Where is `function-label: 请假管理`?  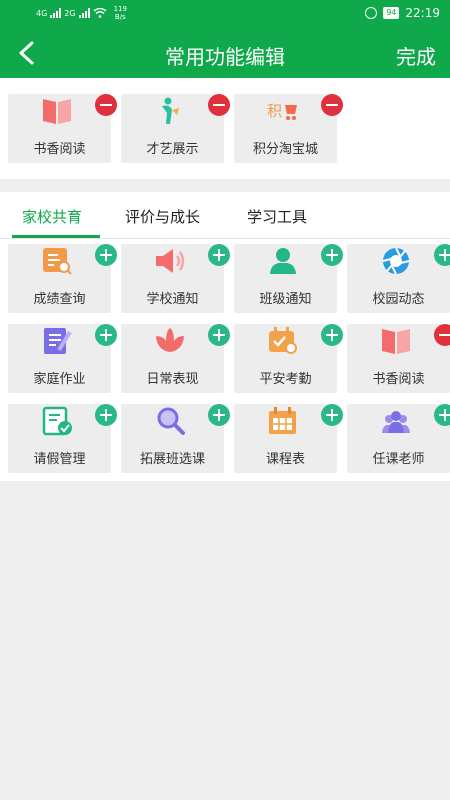 function-label: 请假管理 is located at coordinates (59, 459).